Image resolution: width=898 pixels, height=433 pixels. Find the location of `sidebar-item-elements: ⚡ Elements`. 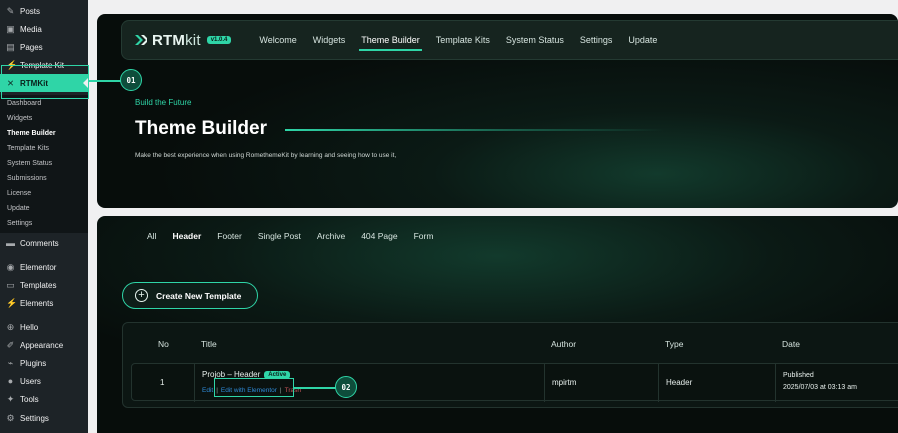

sidebar-item-elements: ⚡ Elements is located at coordinates (44, 303).